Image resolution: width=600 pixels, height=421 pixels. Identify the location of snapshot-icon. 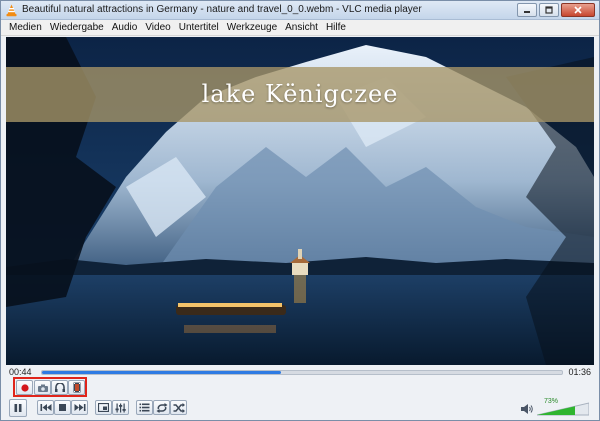
(42, 388).